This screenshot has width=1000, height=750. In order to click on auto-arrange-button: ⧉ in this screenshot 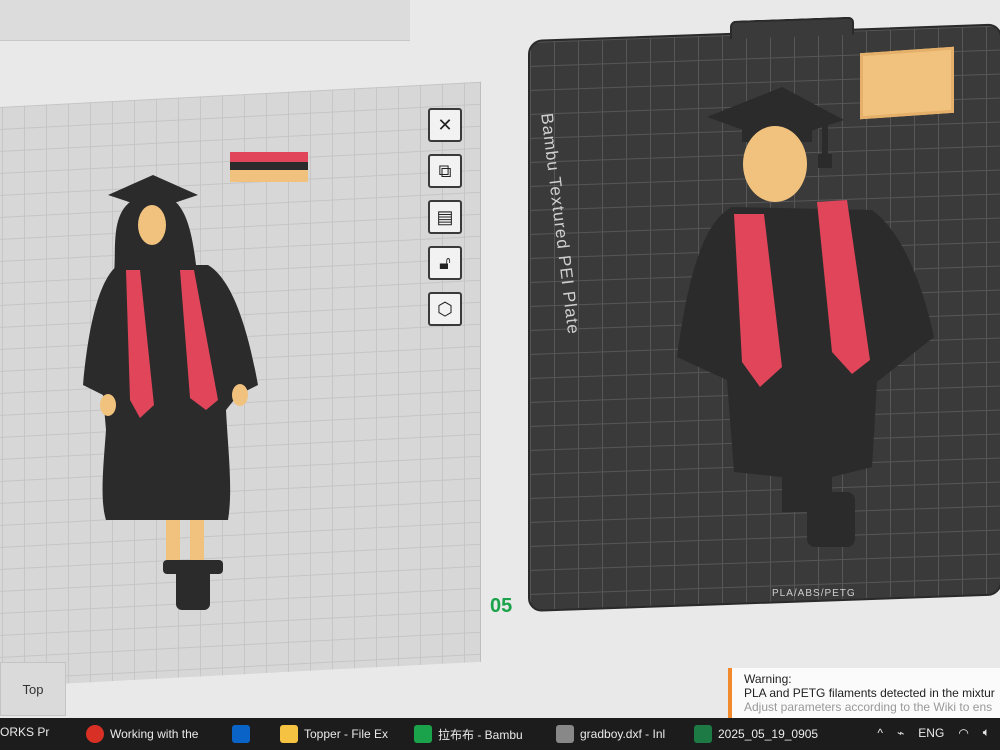, I will do `click(445, 171)`.